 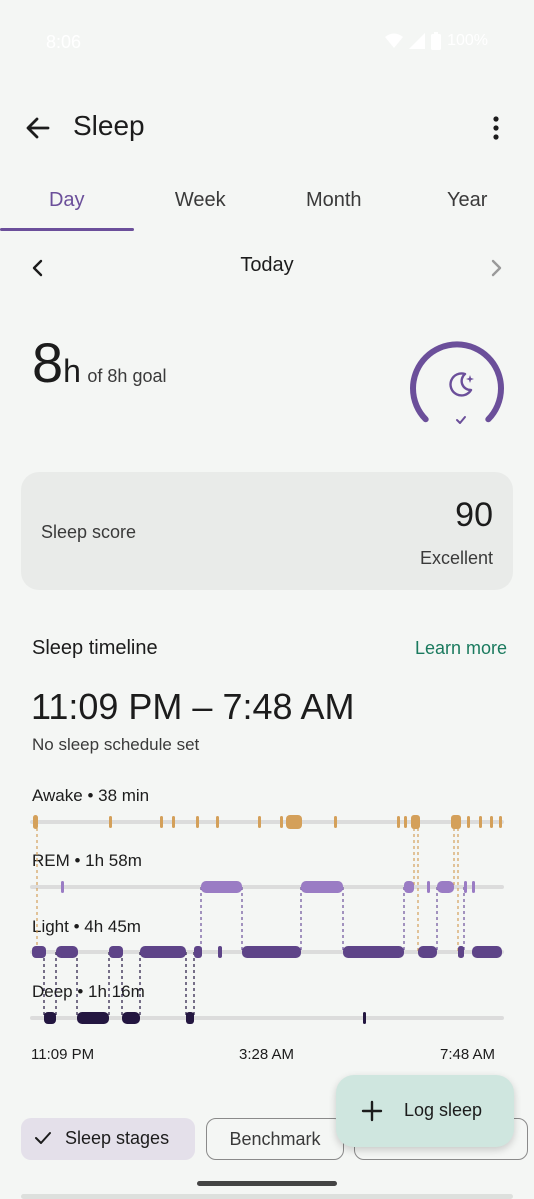 What do you see at coordinates (89, 532) in the screenshot?
I see `sleep-score-label: Sleep score` at bounding box center [89, 532].